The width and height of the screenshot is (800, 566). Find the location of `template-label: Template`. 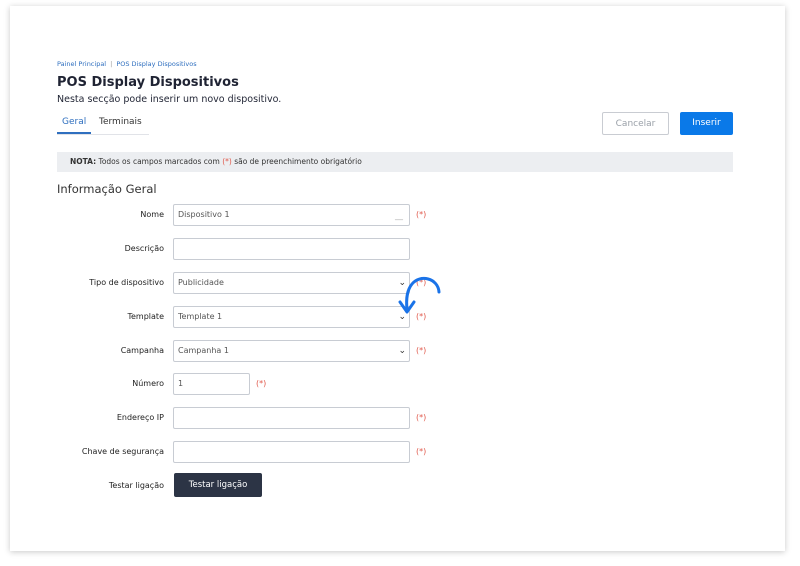

template-label: Template is located at coordinates (145, 316).